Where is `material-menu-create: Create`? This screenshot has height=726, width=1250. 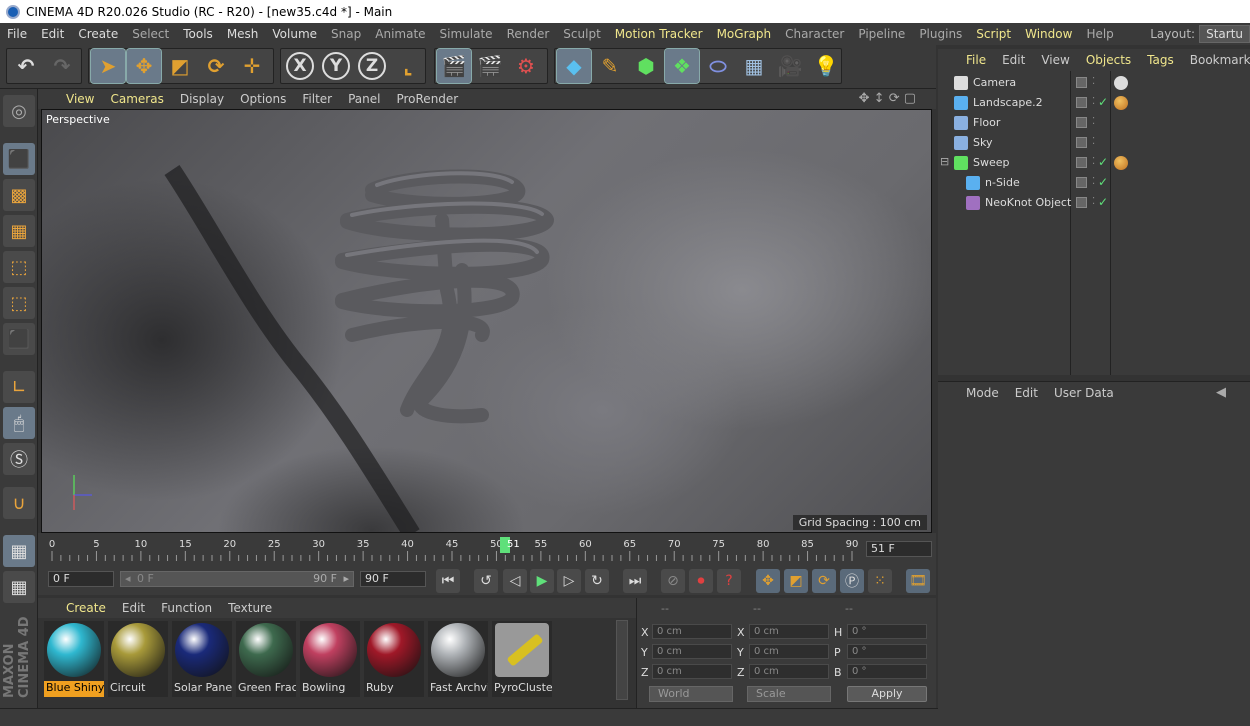
material-menu-create: Create is located at coordinates (86, 608).